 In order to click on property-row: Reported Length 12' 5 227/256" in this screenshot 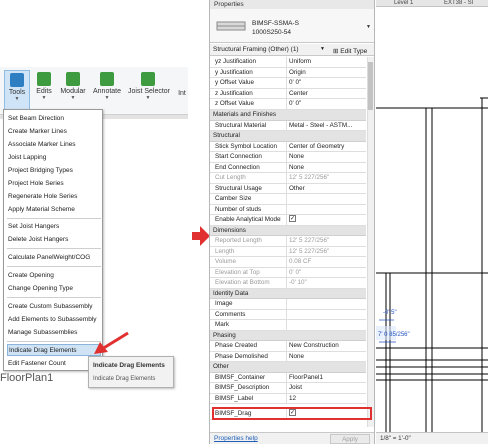, I will do `click(288, 241)`.